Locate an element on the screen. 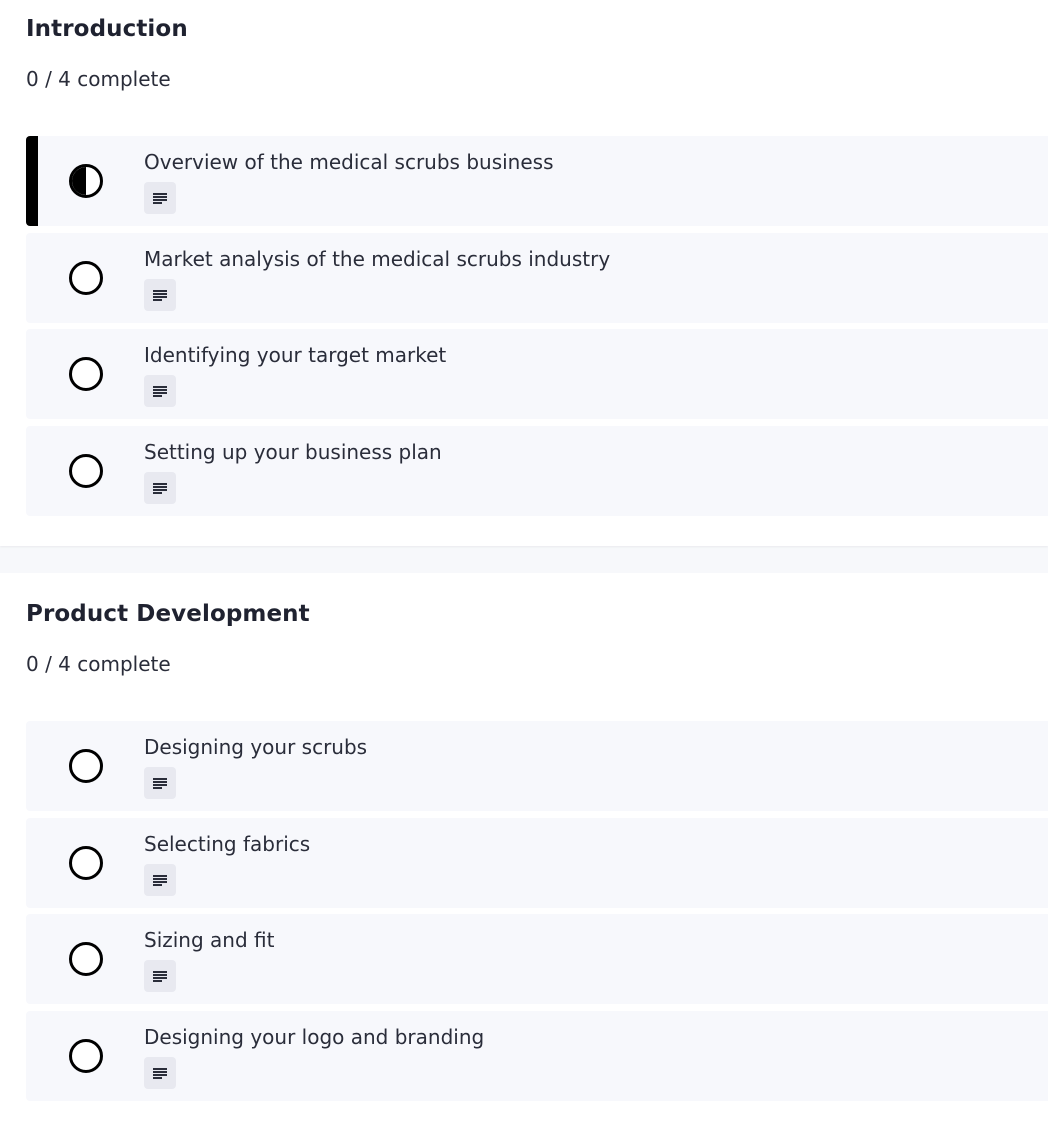 The width and height of the screenshot is (1048, 1130). lesson-item: Sizing and fit is located at coordinates (537, 959).